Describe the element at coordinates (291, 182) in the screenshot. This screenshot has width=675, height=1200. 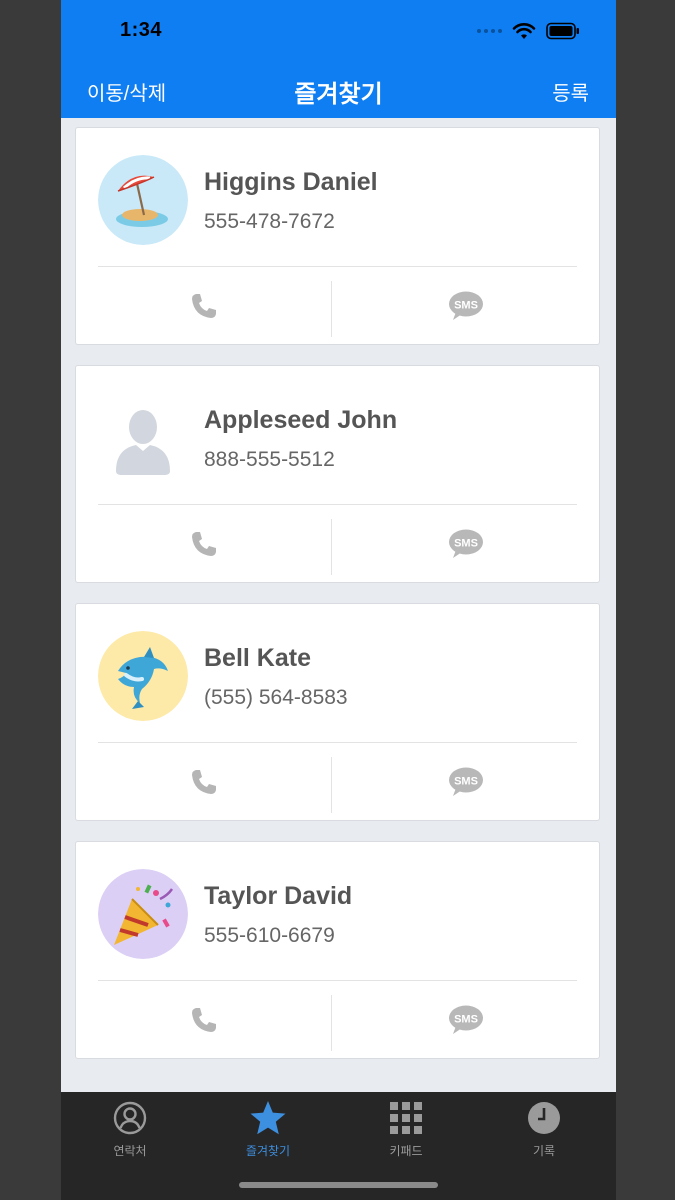
I see `contact-name: Higgins Daniel` at that location.